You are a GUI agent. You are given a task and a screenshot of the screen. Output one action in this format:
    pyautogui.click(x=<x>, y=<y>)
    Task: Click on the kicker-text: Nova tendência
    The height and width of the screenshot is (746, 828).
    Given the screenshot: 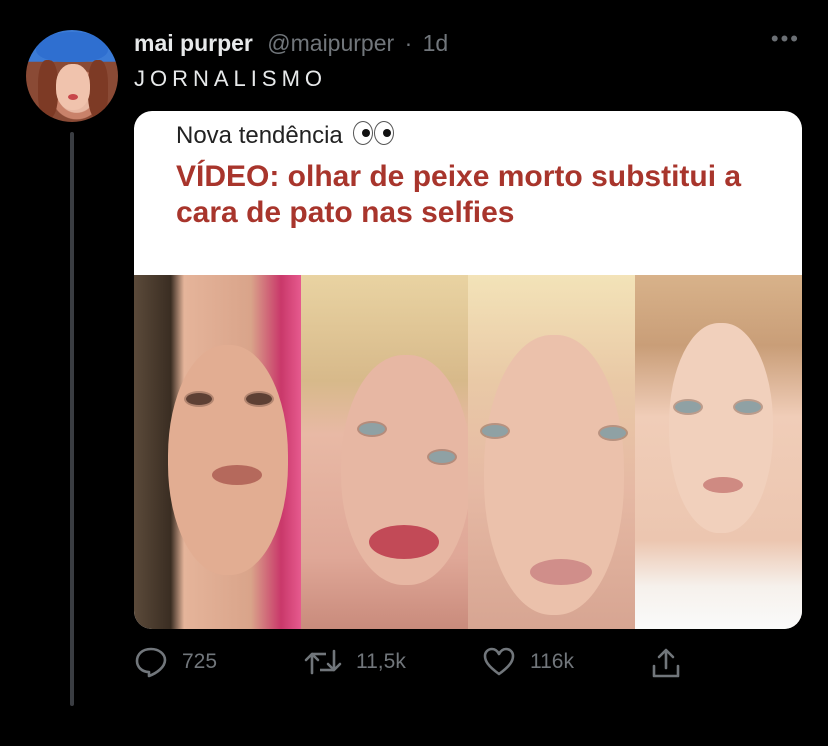 What is the action you would take?
    pyautogui.click(x=259, y=135)
    